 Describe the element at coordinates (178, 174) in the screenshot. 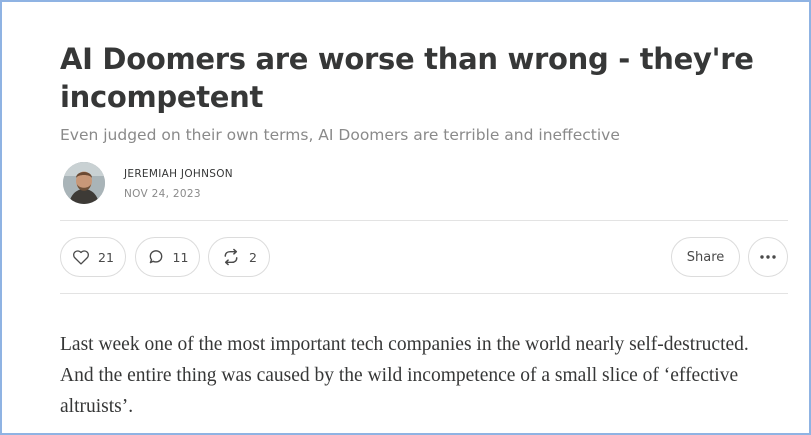

I see `author-name: JEREMIAH JOHNSON` at that location.